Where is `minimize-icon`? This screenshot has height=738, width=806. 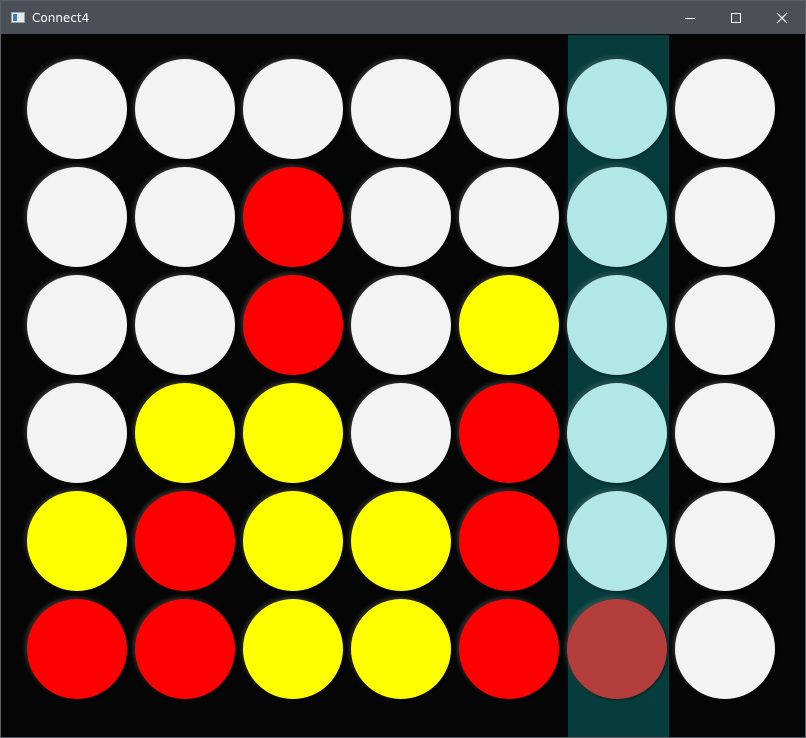 minimize-icon is located at coordinates (690, 18).